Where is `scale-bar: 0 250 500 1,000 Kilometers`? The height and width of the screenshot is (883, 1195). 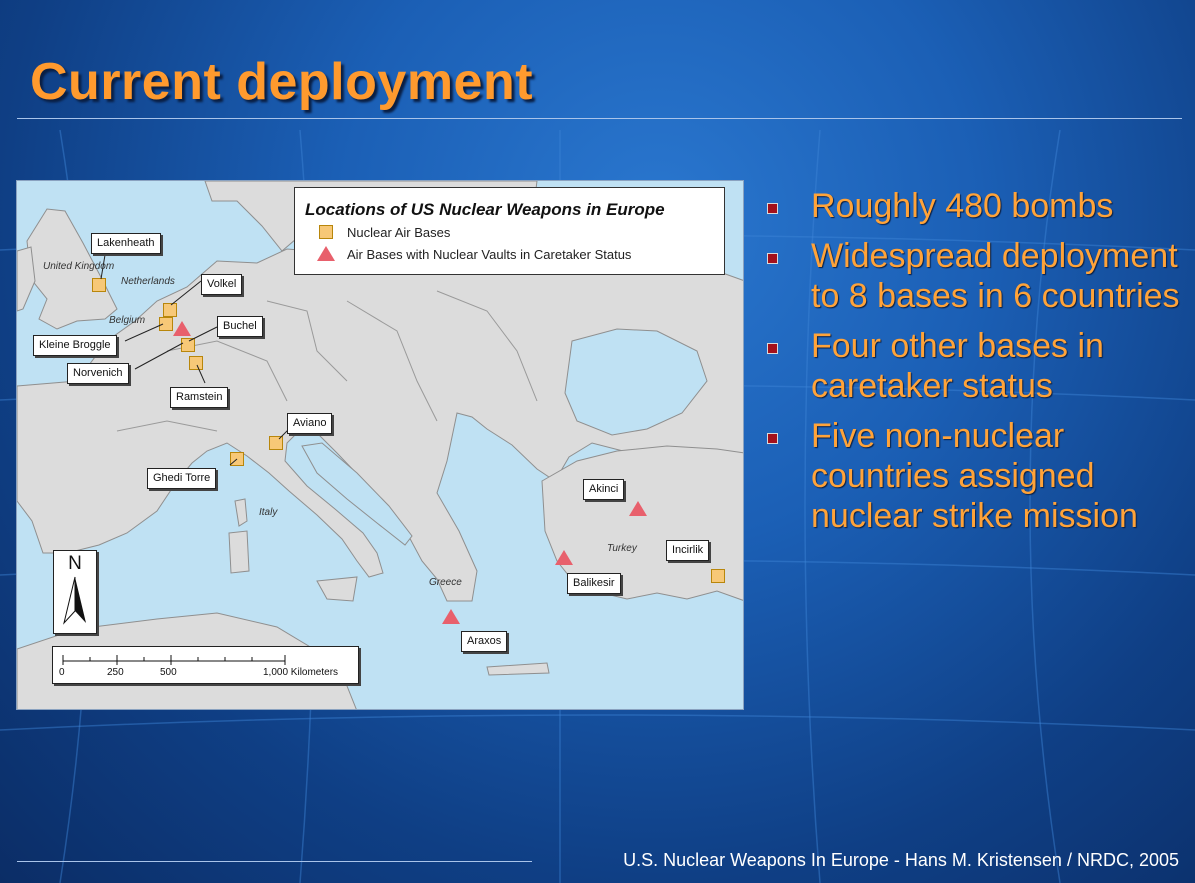 scale-bar: 0 250 500 1,000 Kilometers is located at coordinates (205, 665).